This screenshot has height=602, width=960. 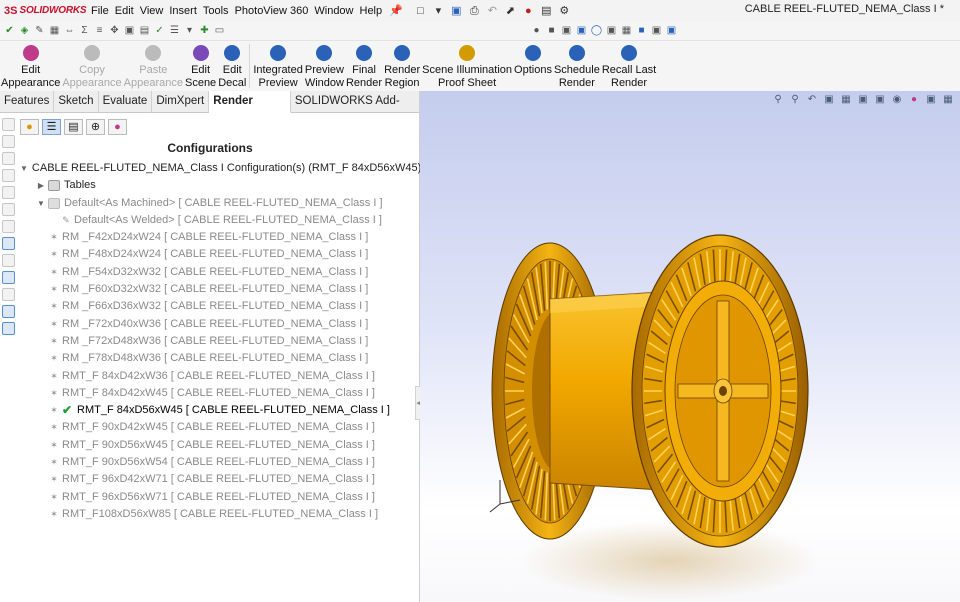 What do you see at coordinates (27, 102) in the screenshot?
I see `tab-features: Features` at bounding box center [27, 102].